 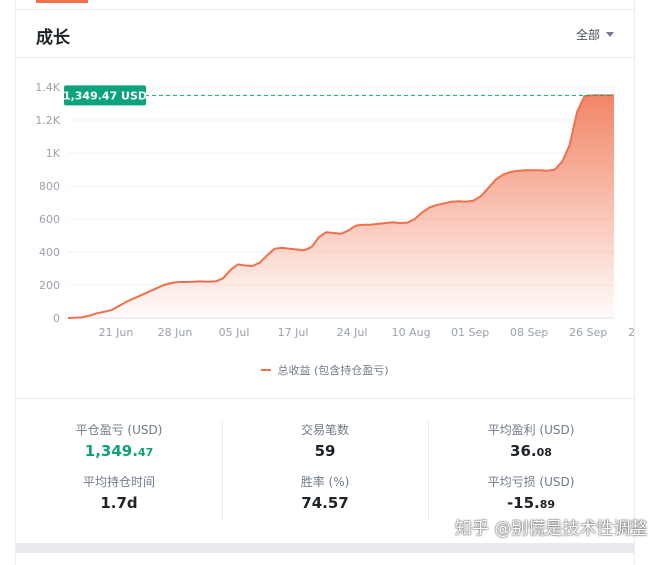 I want to click on trades-label: 交易笔数, so click(x=324, y=430).